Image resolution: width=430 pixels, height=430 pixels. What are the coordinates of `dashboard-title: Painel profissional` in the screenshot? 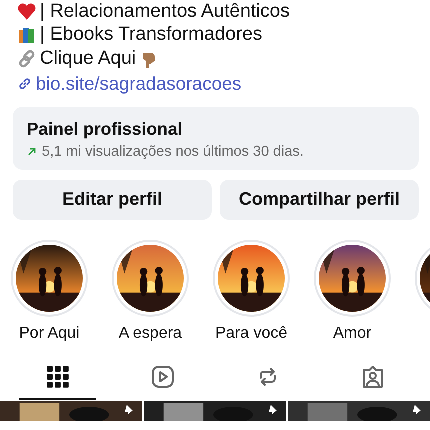 It's located at (105, 129).